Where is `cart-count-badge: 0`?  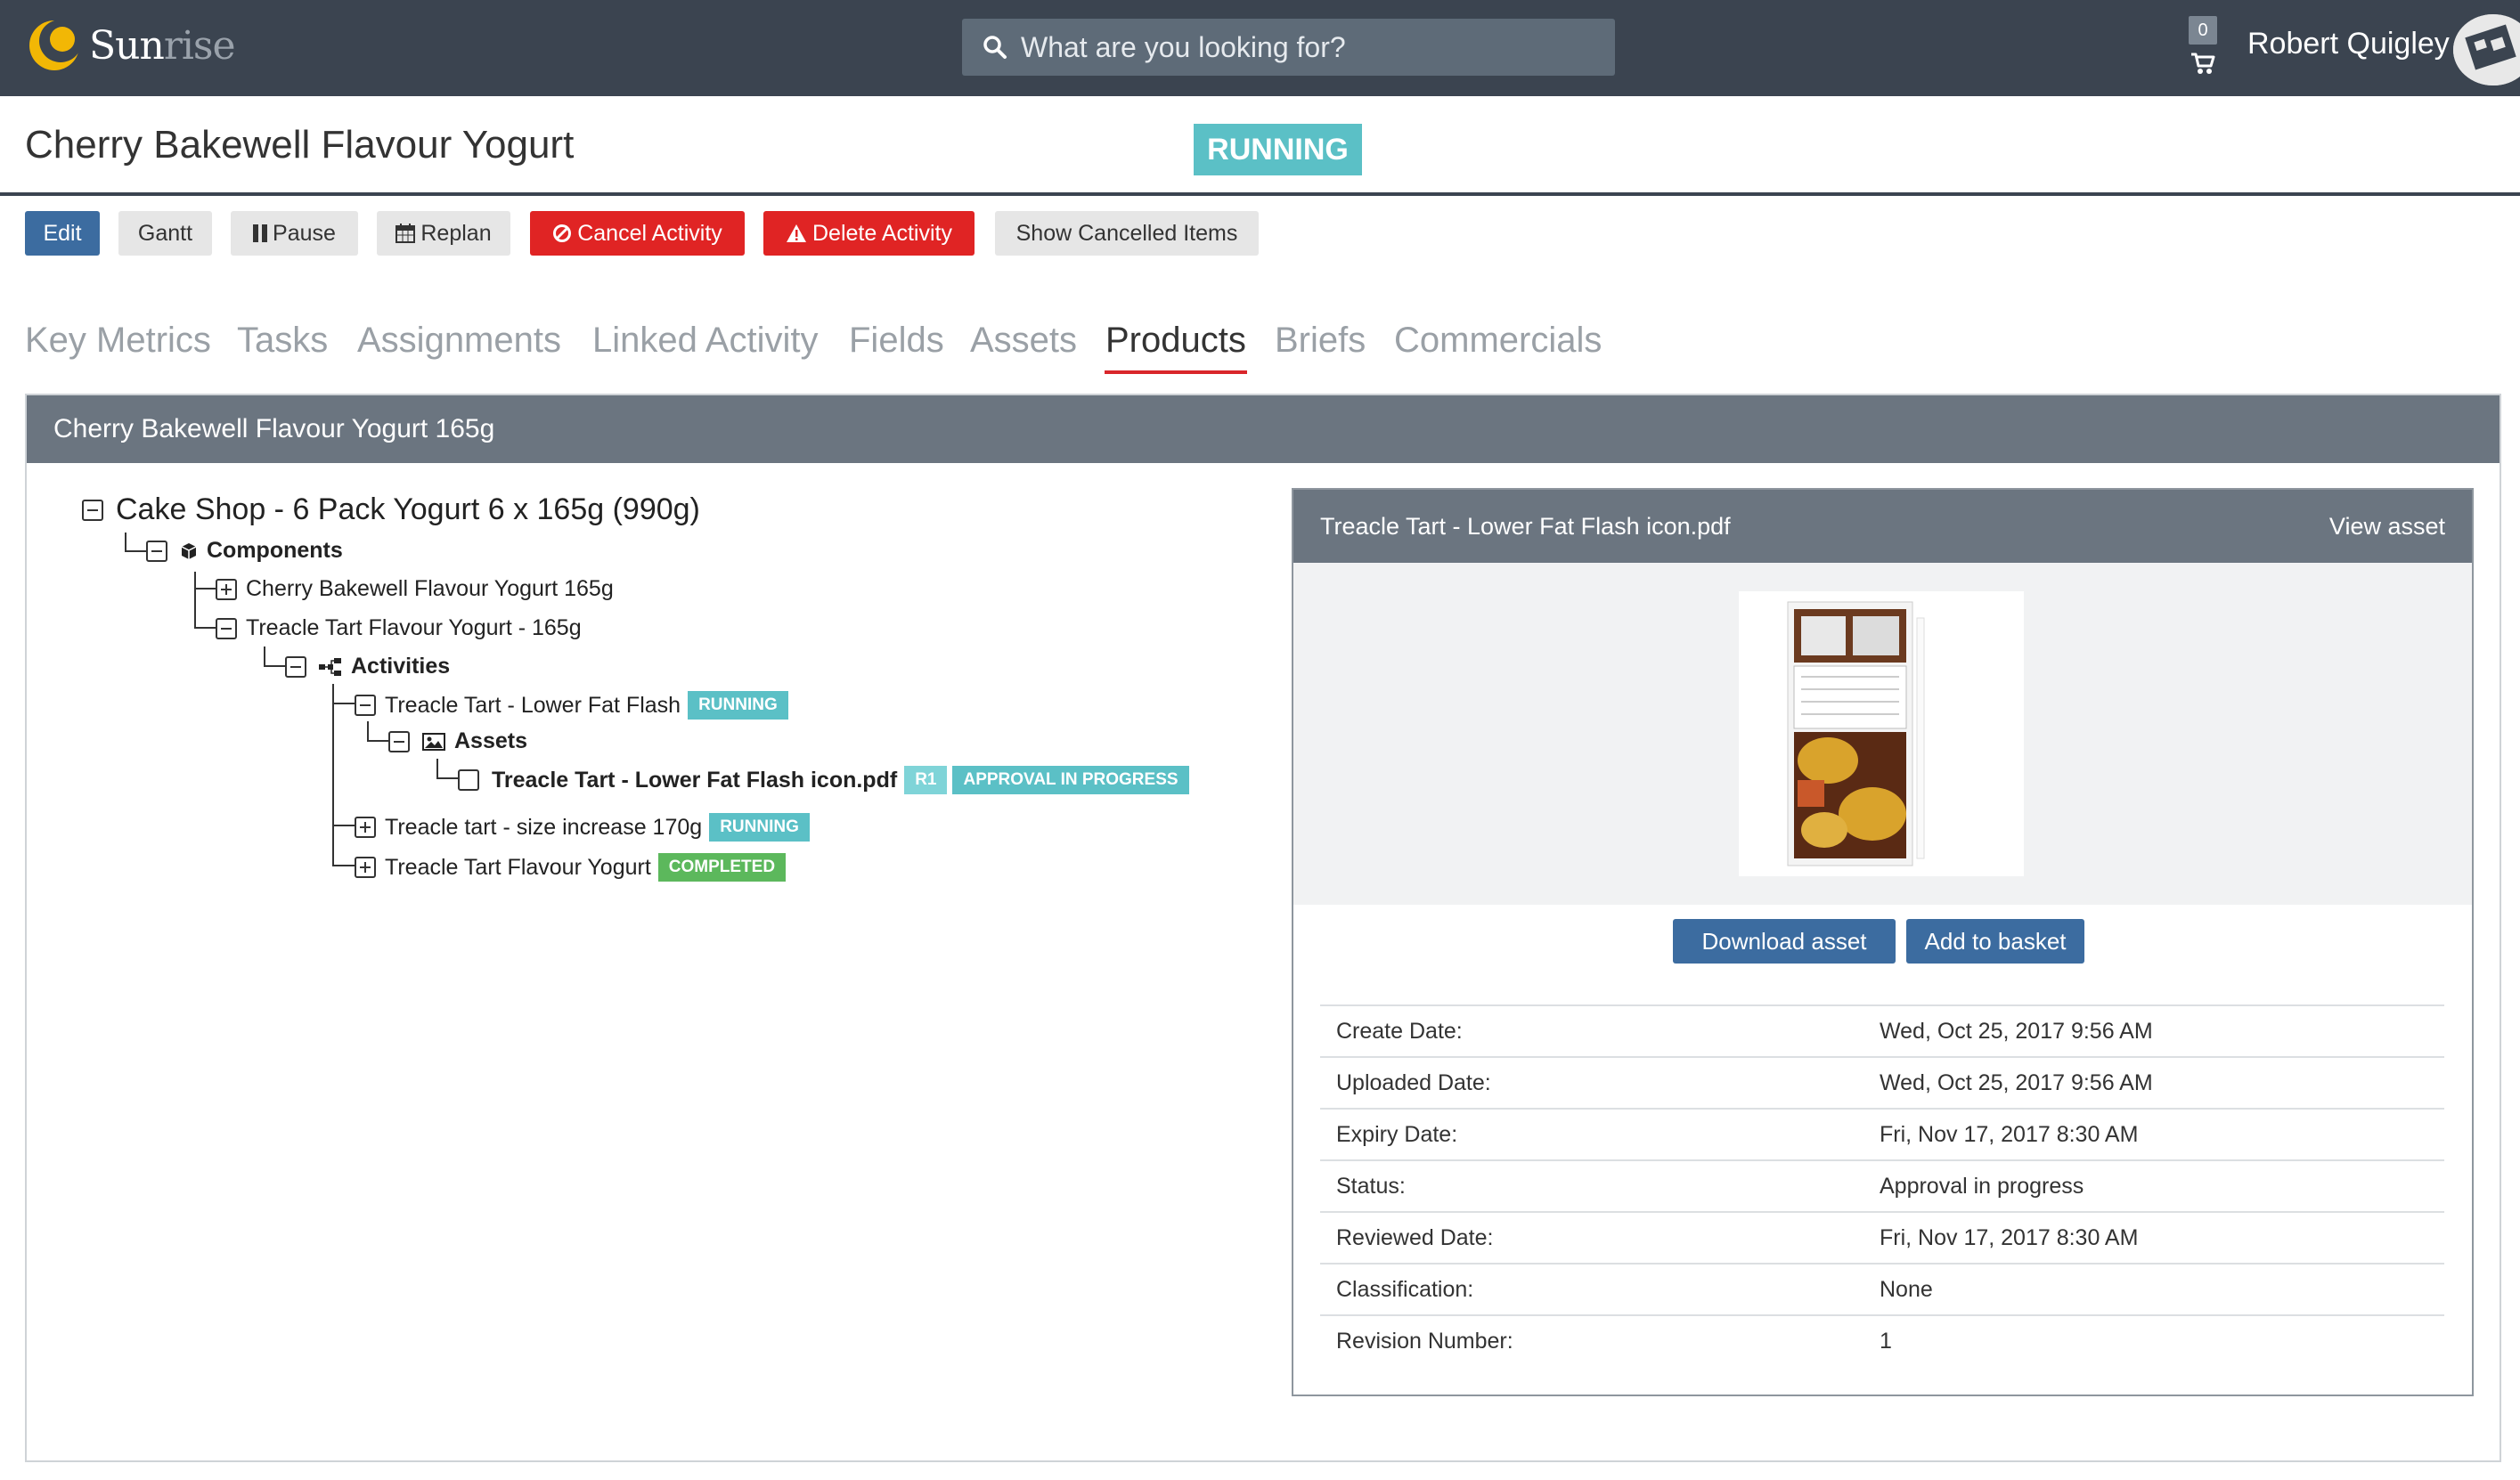 cart-count-badge: 0 is located at coordinates (2203, 30).